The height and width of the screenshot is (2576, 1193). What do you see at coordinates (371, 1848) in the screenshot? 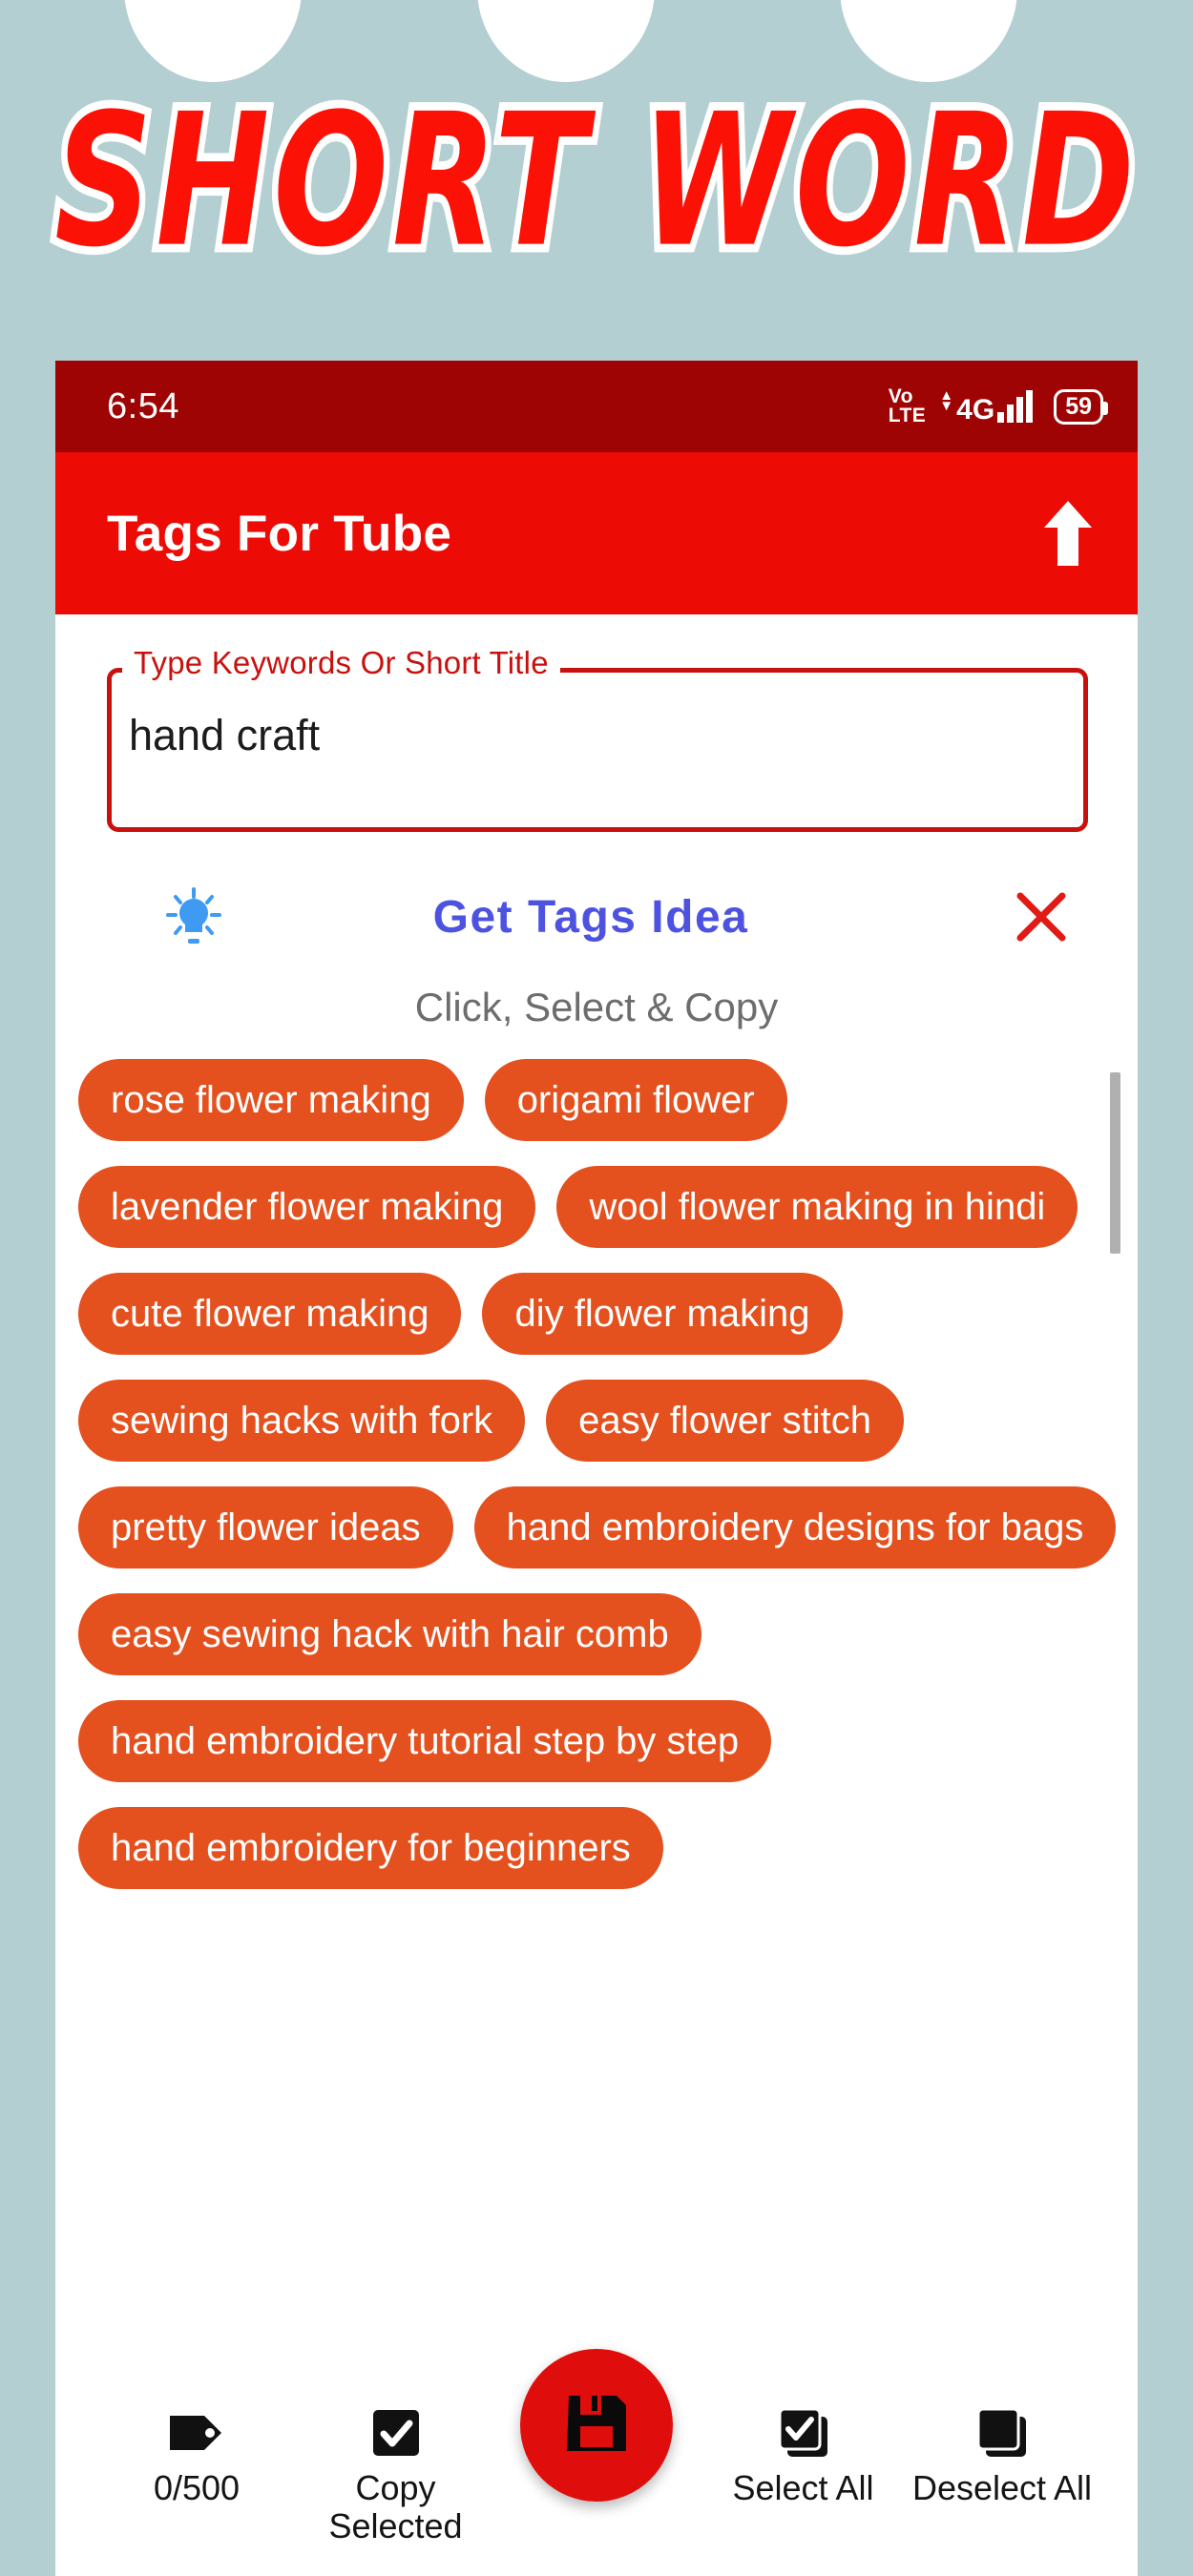
I see `tag-chip: hand embroidery for beginners` at bounding box center [371, 1848].